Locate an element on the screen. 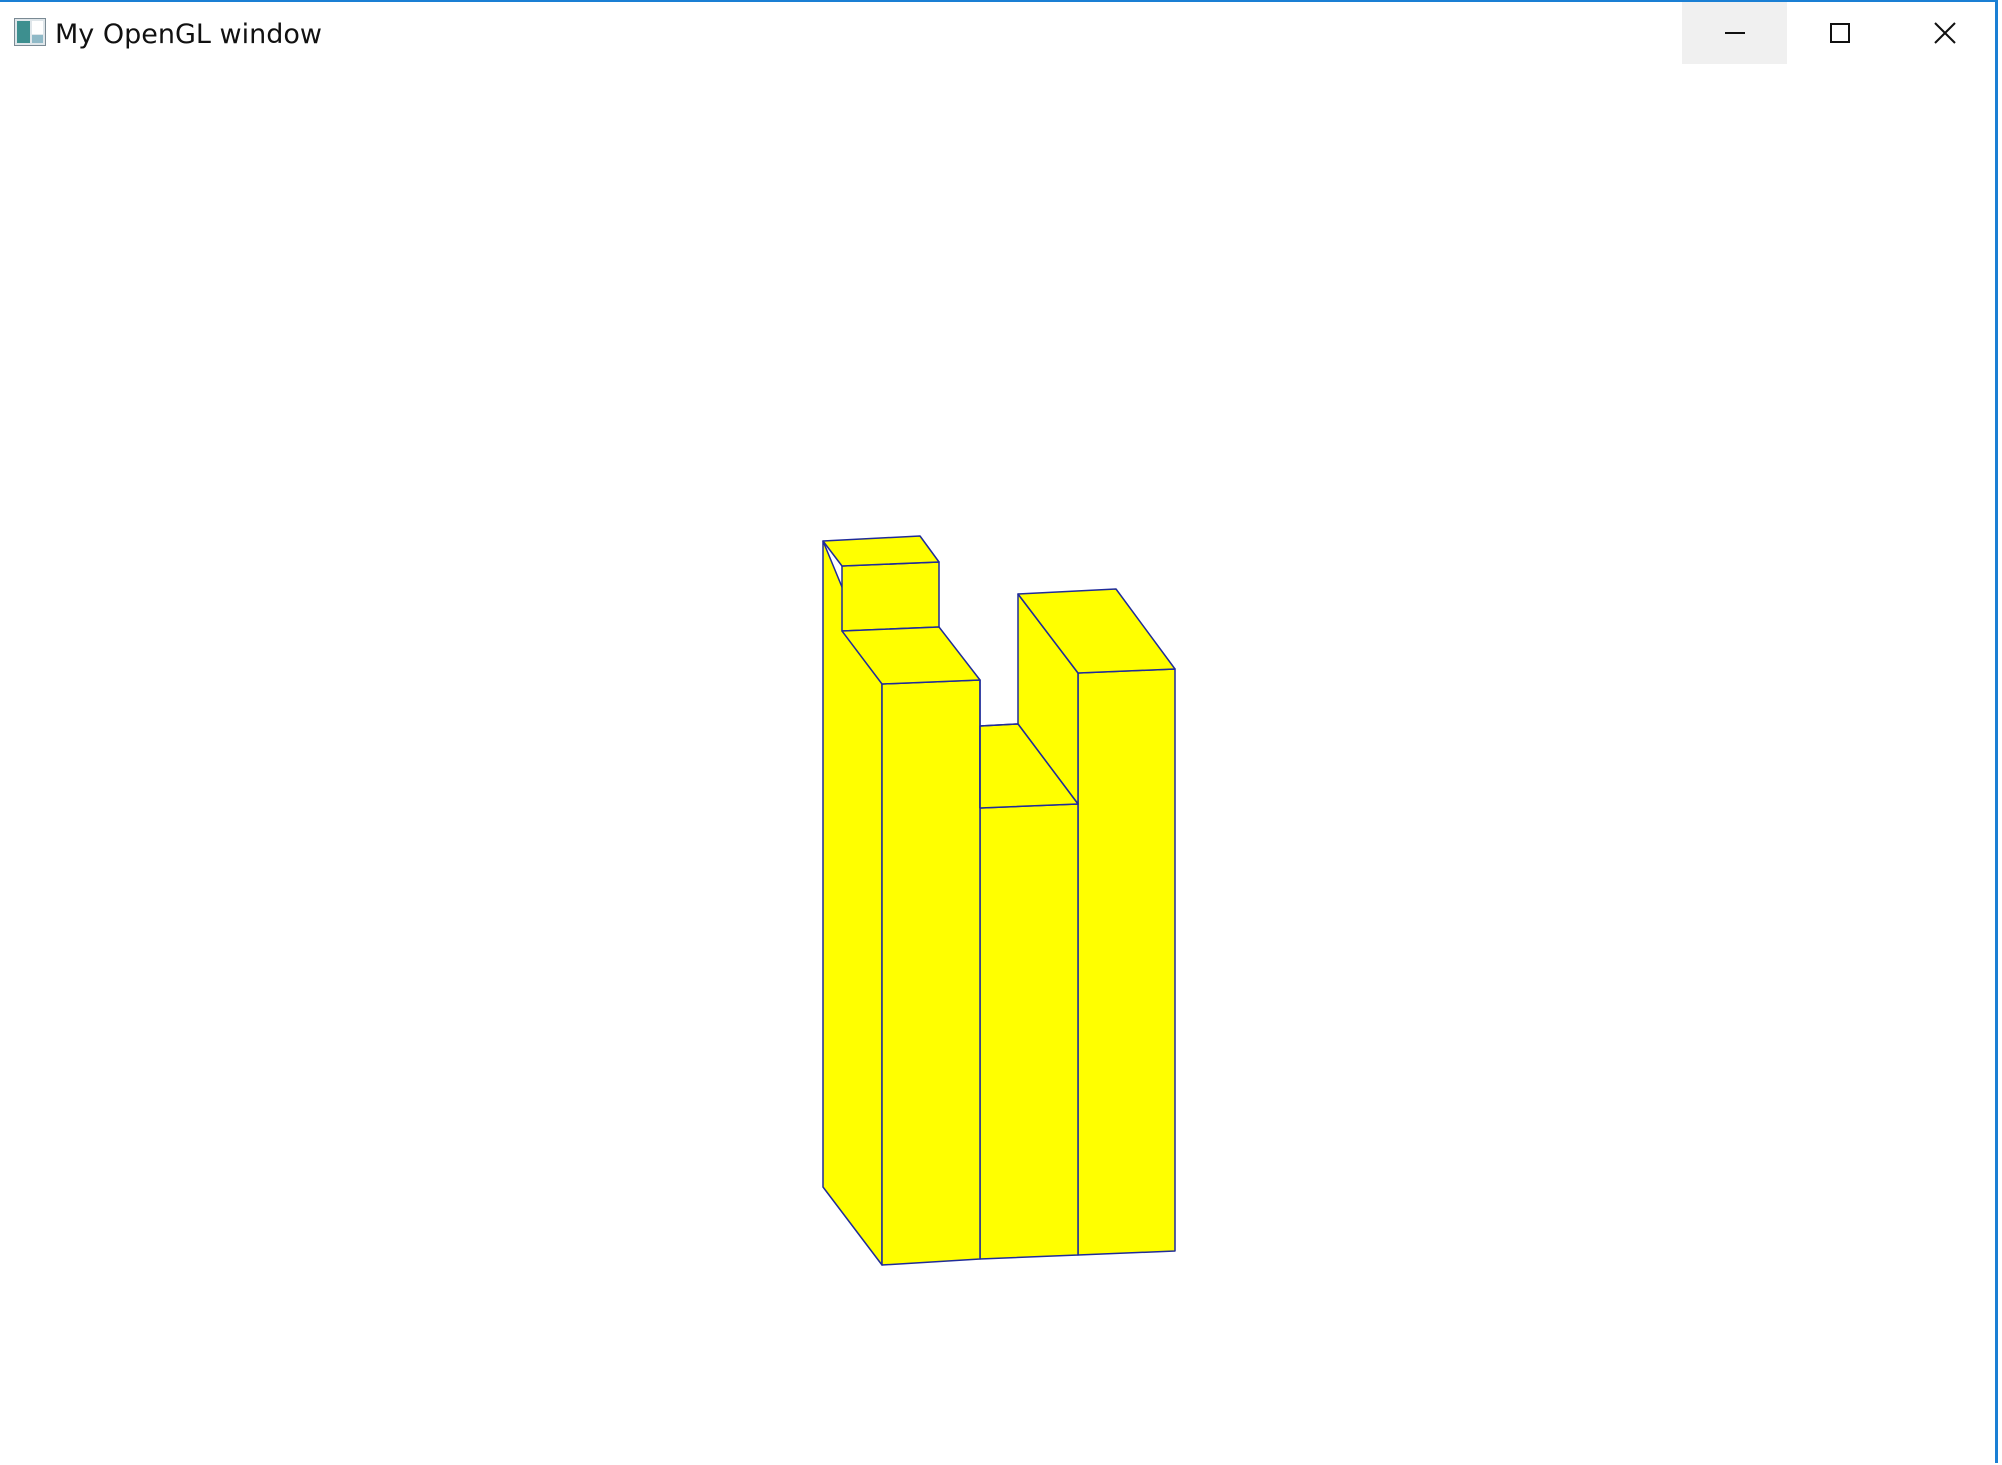 The image size is (2002, 1465). window-title: My OpenGL window is located at coordinates (188, 34).